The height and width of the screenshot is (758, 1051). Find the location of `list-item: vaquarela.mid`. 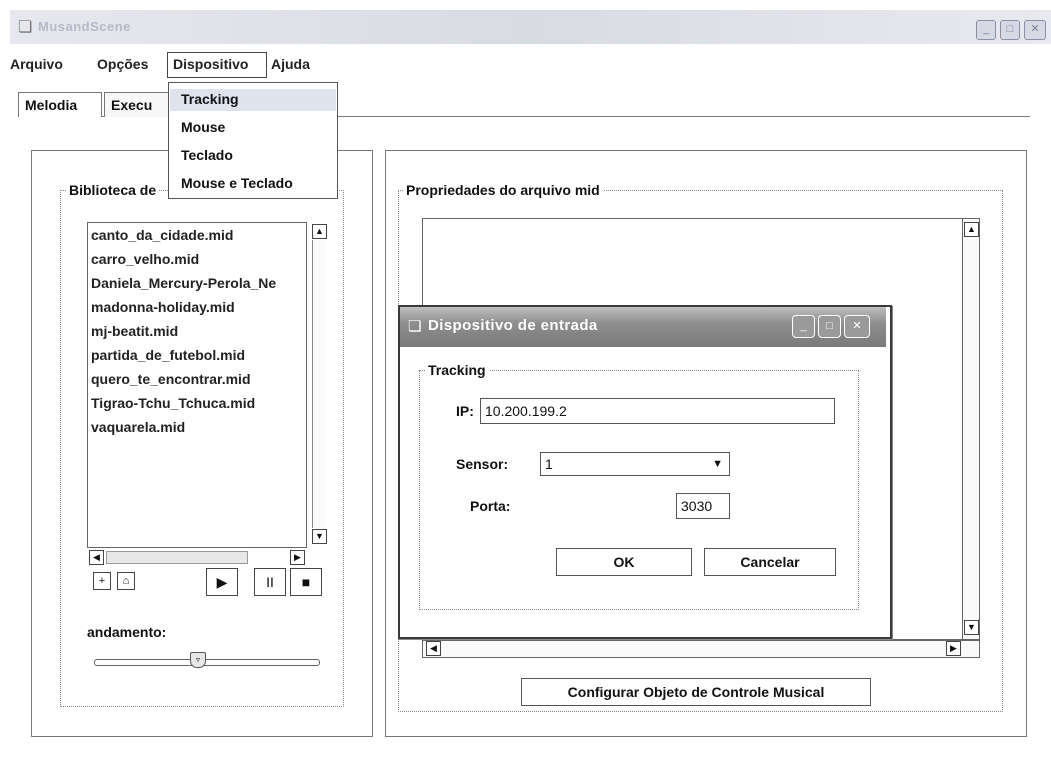

list-item: vaquarela.mid is located at coordinates (138, 427).